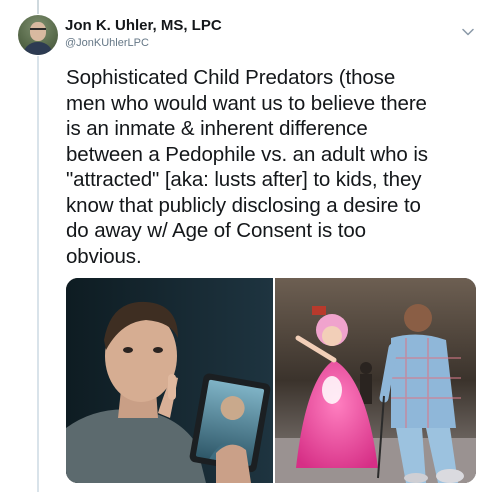 The image size is (498, 492). Describe the element at coordinates (143, 26) in the screenshot. I see `author-name: Jon K. Uhler, MS, LPC` at that location.